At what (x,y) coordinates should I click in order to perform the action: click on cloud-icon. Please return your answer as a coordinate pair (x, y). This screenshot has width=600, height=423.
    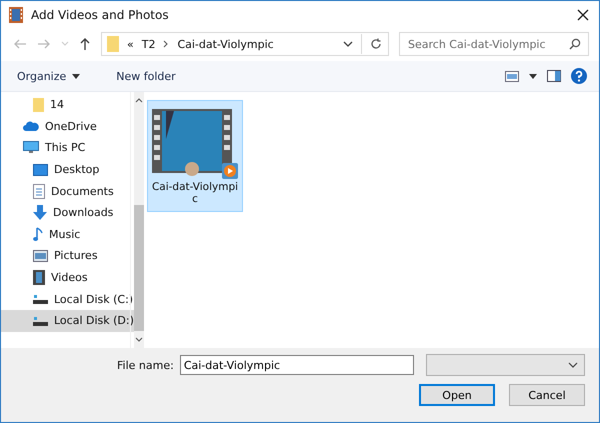
    Looking at the image, I should click on (31, 126).